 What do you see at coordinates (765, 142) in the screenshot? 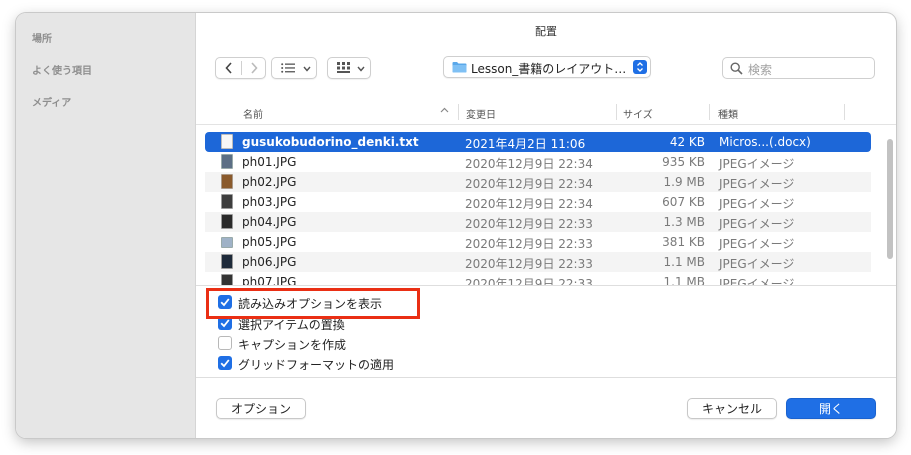
I see `file-kind: Micros...(.docx)` at bounding box center [765, 142].